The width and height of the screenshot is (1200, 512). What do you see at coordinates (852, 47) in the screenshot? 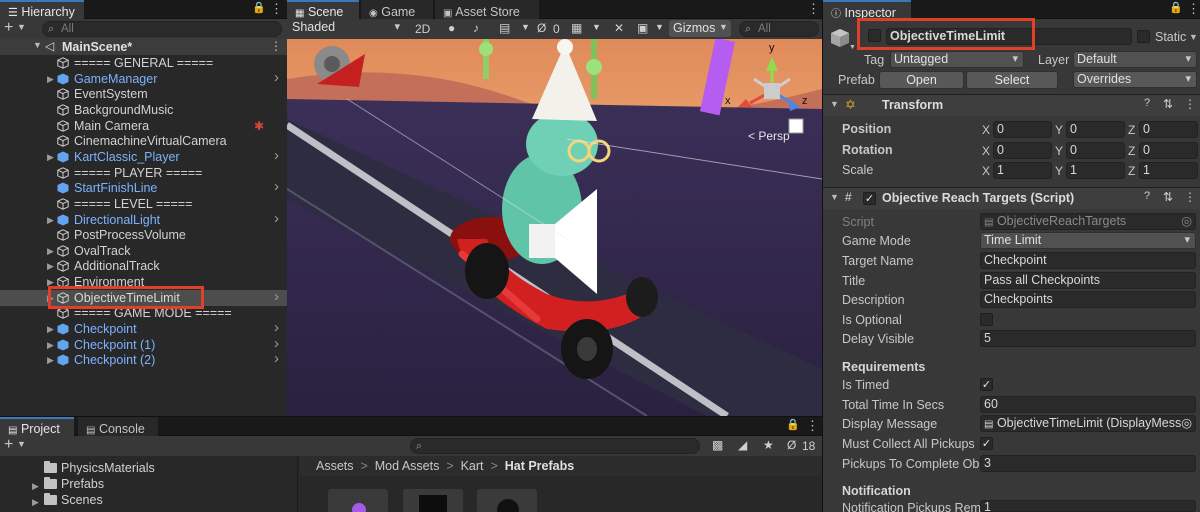
I see `gameobject-icon-dropdown-icon: ▼` at bounding box center [852, 47].